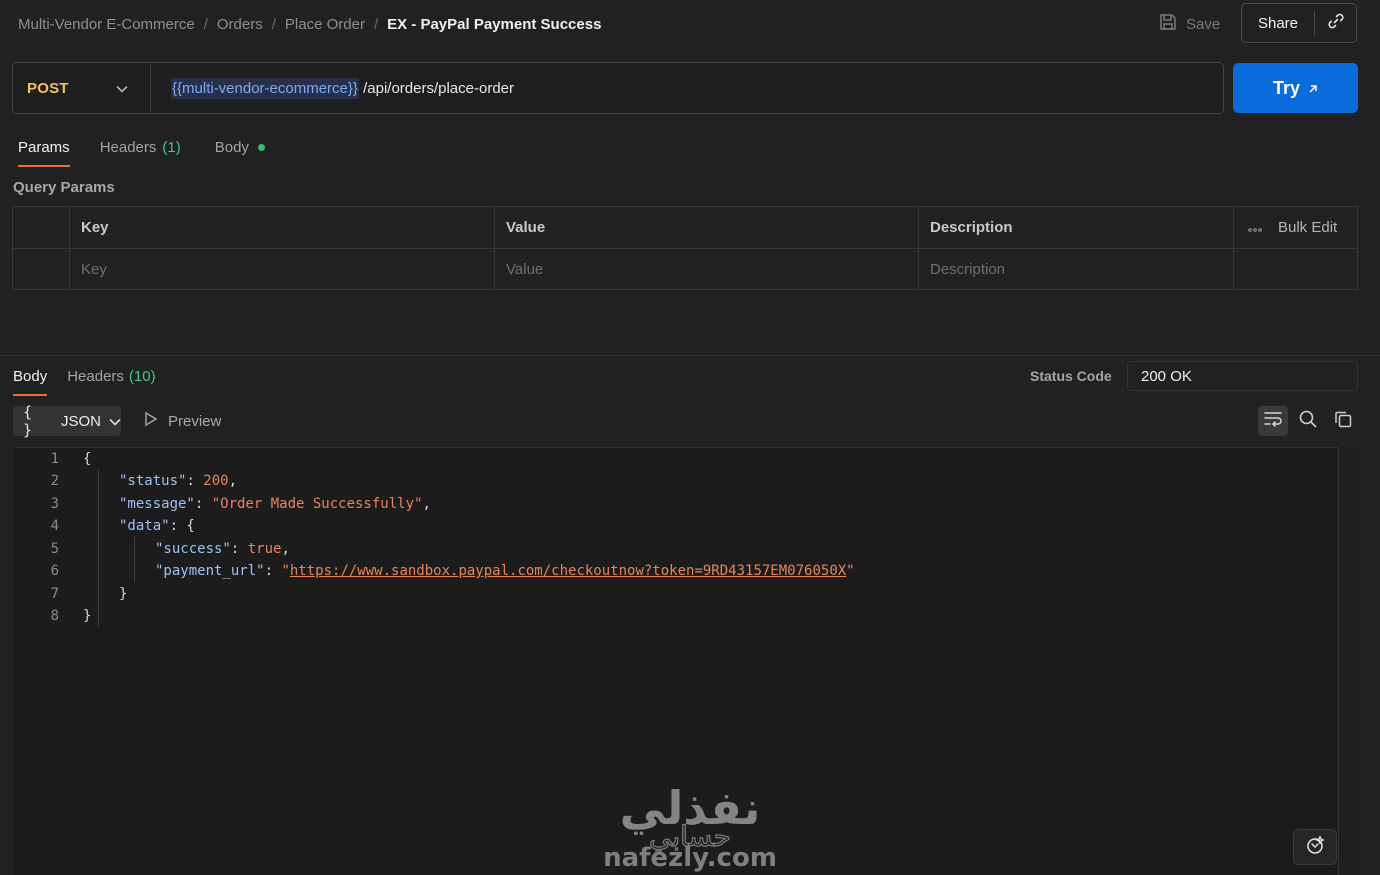  I want to click on checkbox-column-header, so click(41, 227).